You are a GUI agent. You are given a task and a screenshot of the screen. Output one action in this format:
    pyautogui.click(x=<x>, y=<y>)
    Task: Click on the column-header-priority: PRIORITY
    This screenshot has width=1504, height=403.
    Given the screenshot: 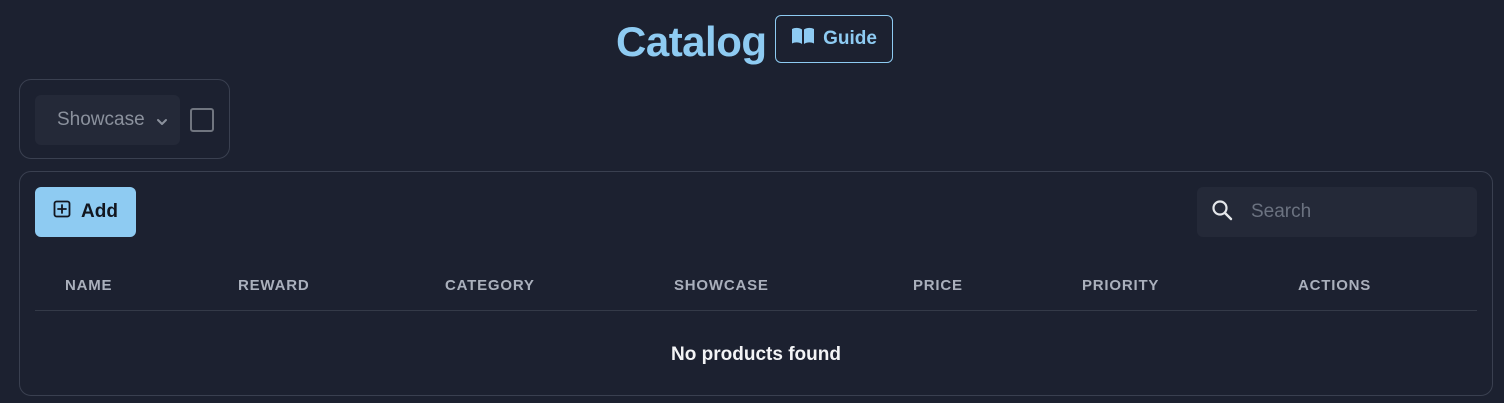 What is the action you would take?
    pyautogui.click(x=1120, y=285)
    